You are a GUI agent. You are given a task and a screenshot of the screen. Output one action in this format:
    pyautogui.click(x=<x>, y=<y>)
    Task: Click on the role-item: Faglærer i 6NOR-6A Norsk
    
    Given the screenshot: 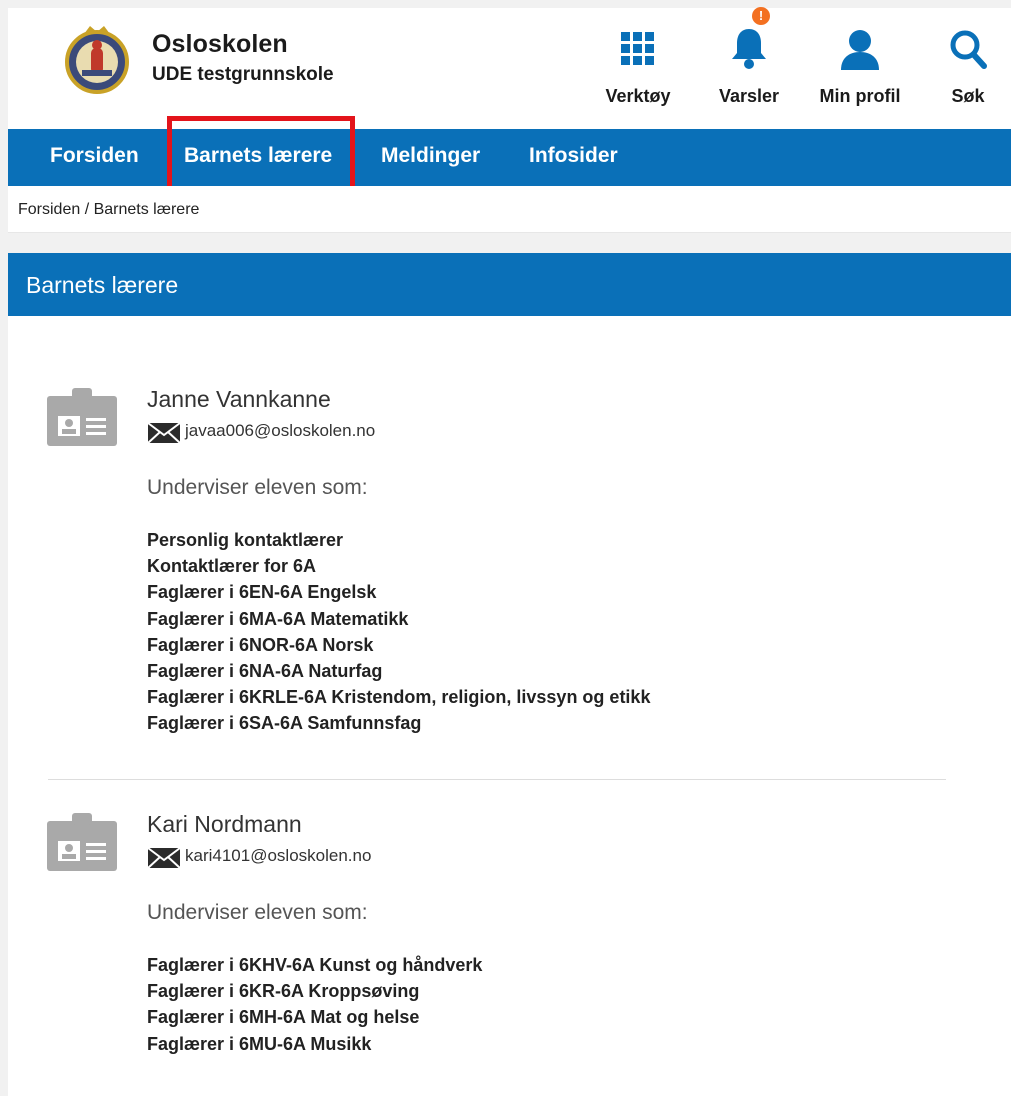 What is the action you would take?
    pyautogui.click(x=260, y=644)
    